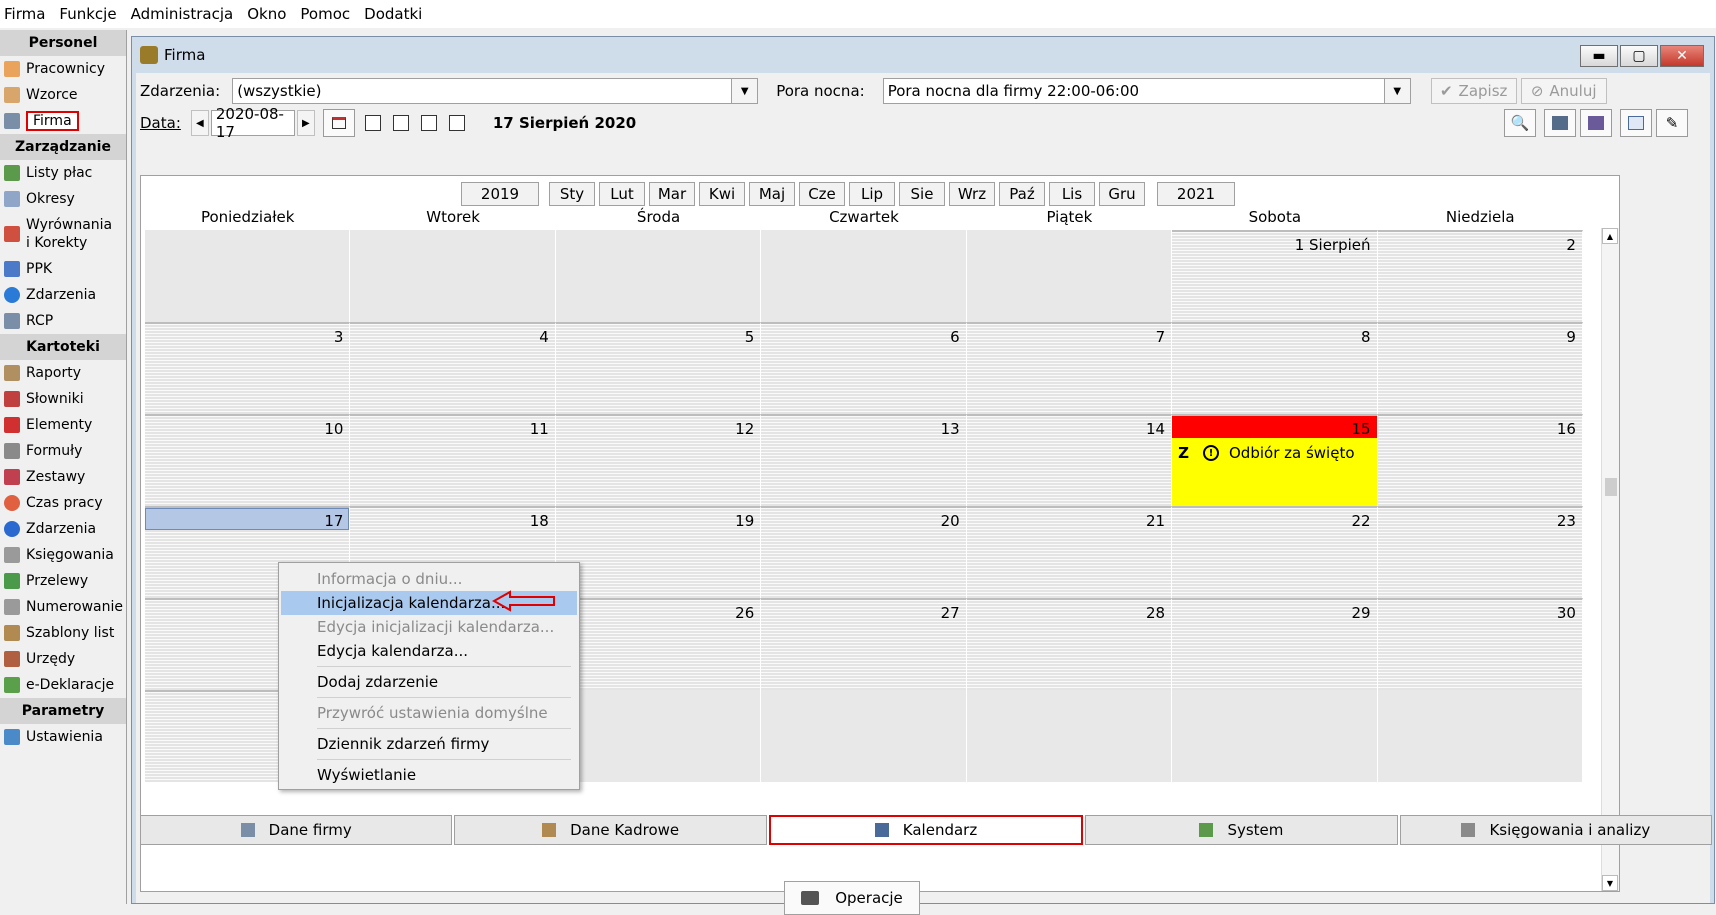 The width and height of the screenshot is (1716, 915). I want to click on day-cell: 8, so click(1275, 368).